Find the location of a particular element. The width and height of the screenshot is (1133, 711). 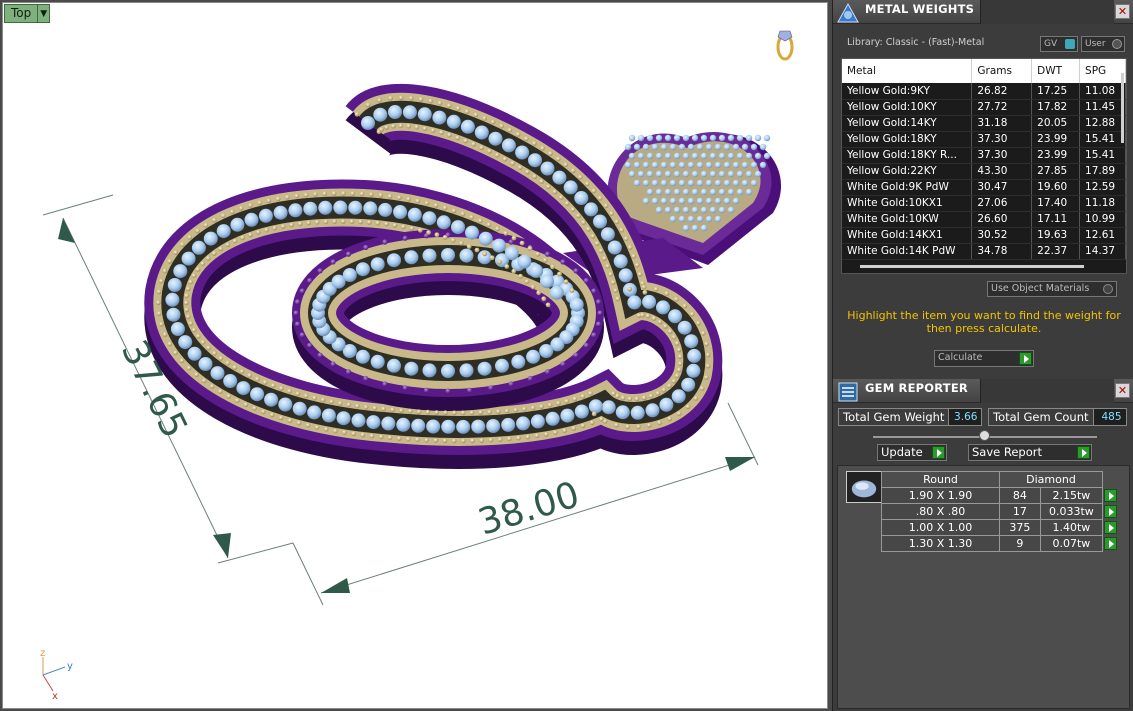

table-row: White Gold:10KW 26.60 17.11 10.99 is located at coordinates (984, 219).